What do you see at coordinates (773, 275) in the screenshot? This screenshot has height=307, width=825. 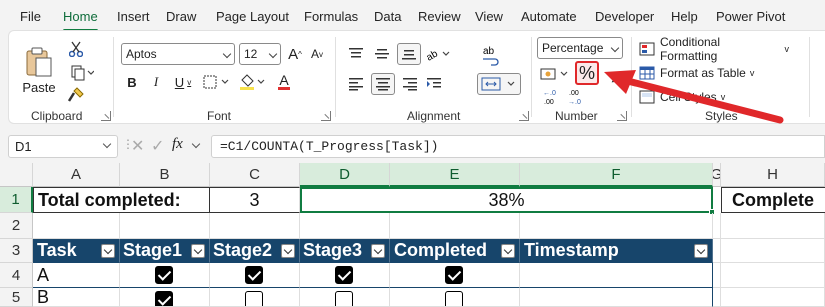 I see `cell-h4` at bounding box center [773, 275].